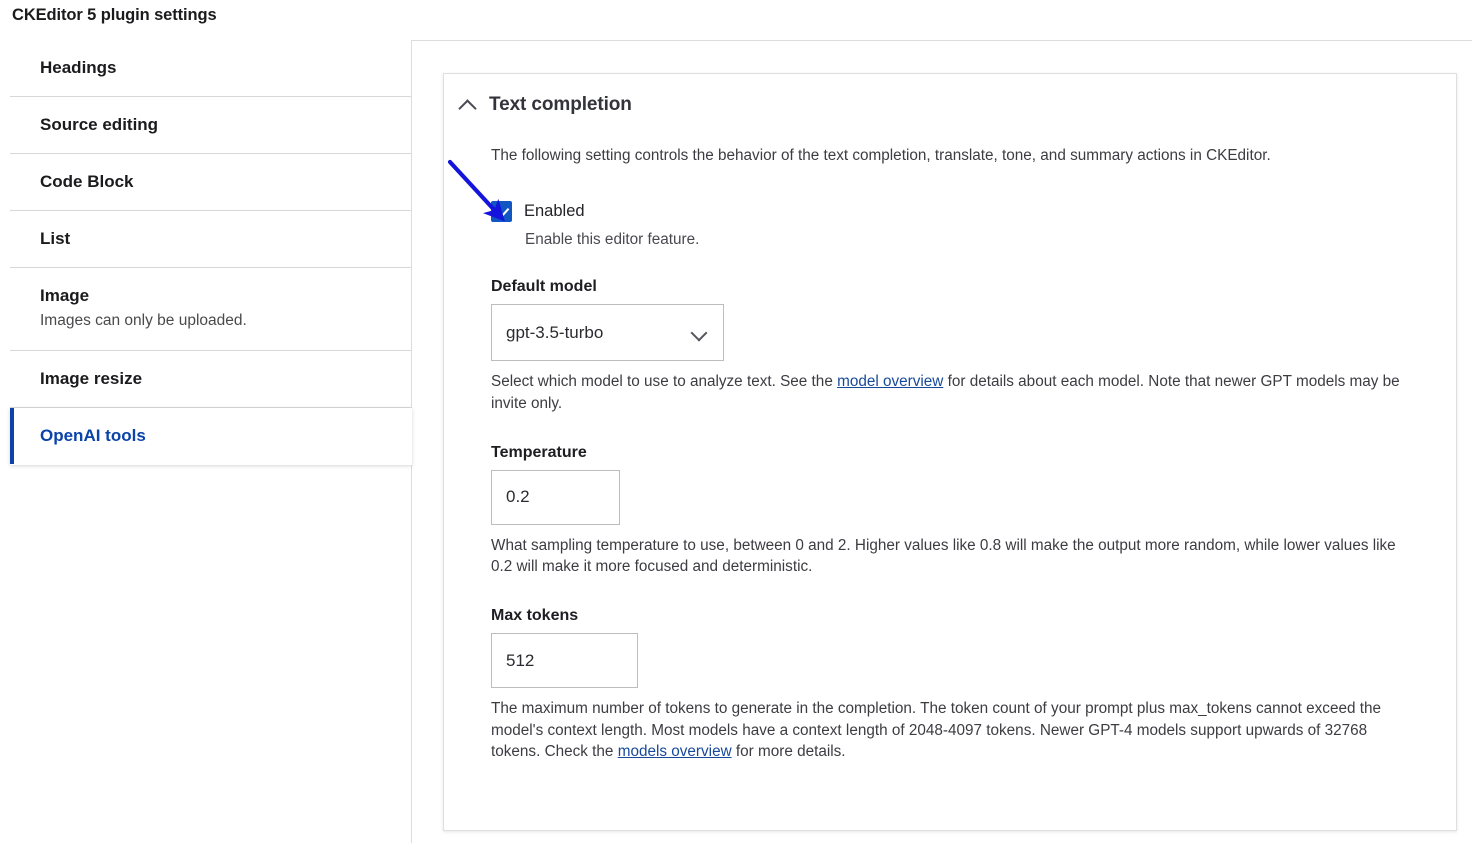 The image size is (1472, 843). I want to click on sidebar-item-image: Image Images can only be uploaded., so click(211, 309).